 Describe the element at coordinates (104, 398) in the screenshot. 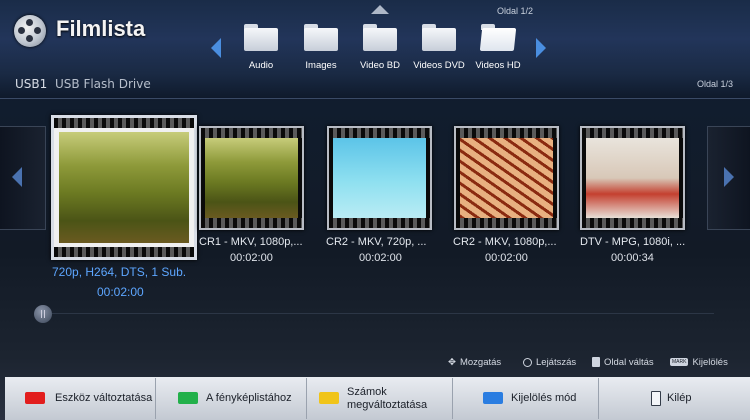

I see `button-label: Eszköz változtatása` at that location.